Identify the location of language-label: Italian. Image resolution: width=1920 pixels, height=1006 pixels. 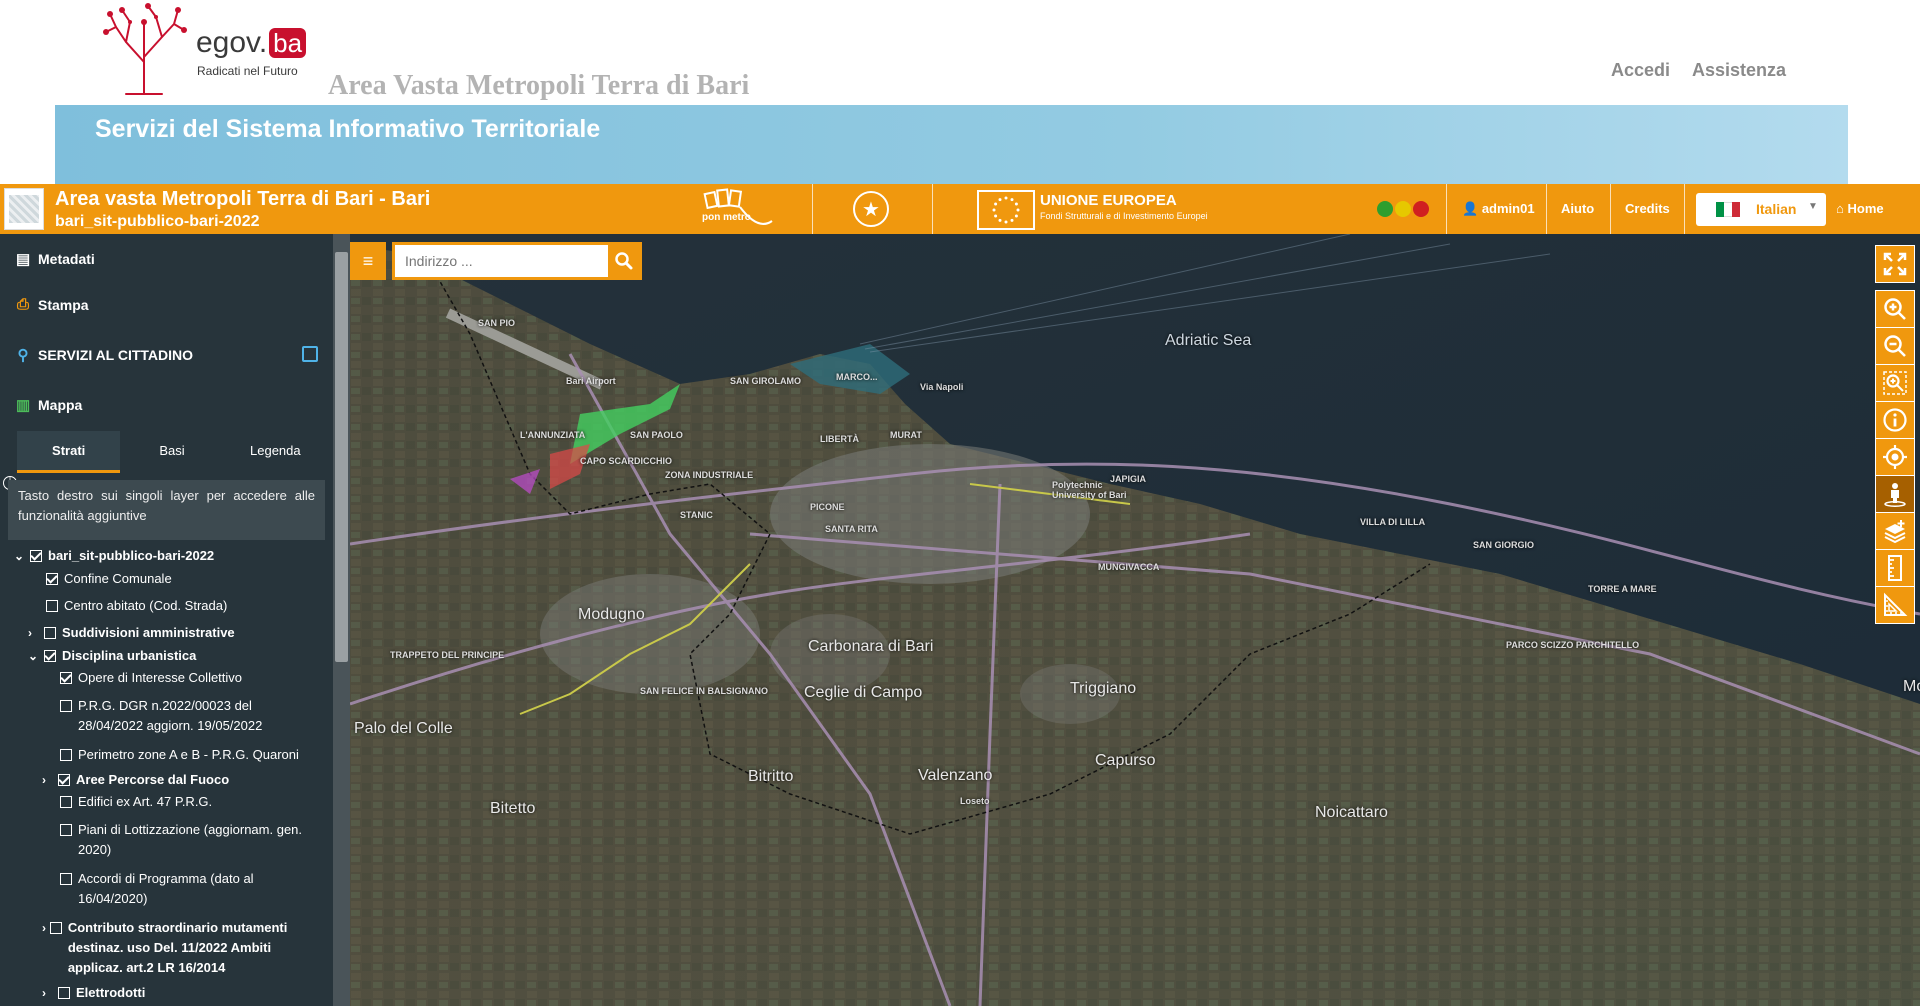
(1776, 209).